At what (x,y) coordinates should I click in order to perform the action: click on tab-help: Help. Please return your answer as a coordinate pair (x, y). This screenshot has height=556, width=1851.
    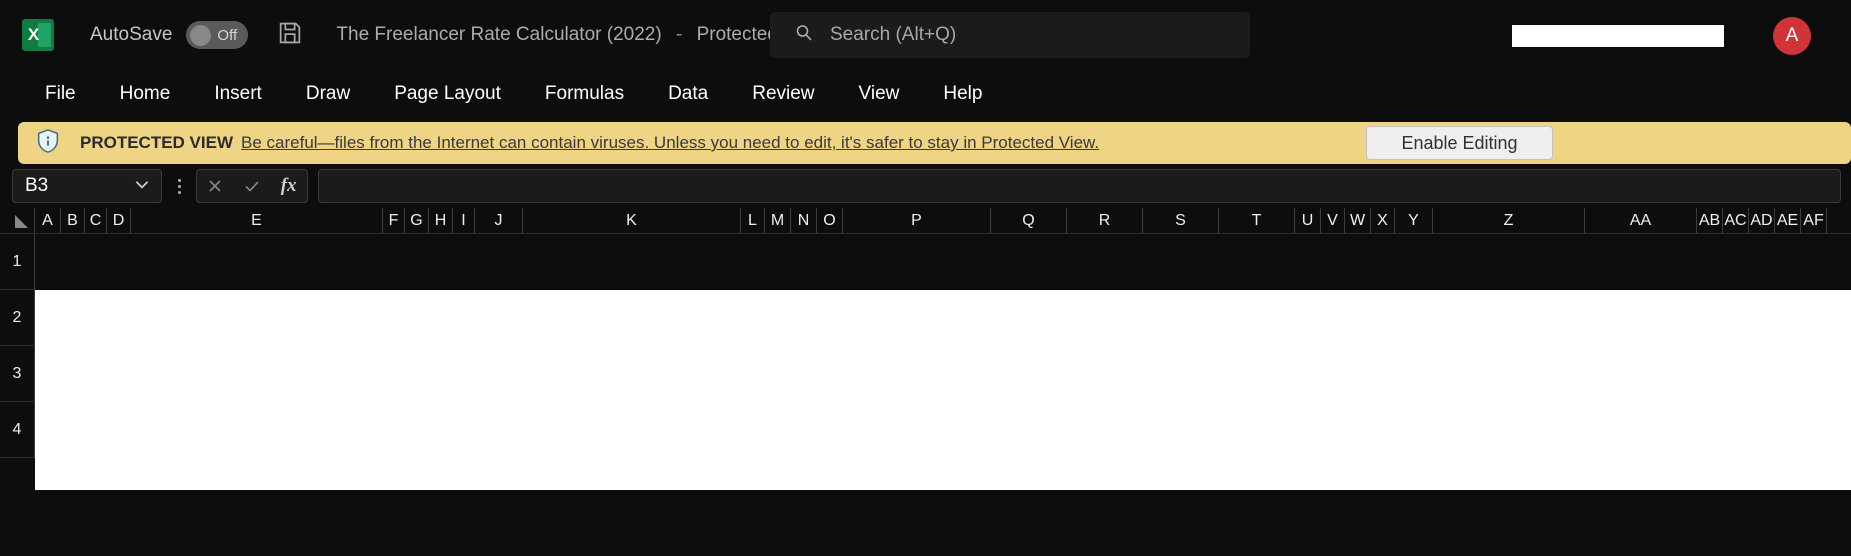
    Looking at the image, I should click on (962, 94).